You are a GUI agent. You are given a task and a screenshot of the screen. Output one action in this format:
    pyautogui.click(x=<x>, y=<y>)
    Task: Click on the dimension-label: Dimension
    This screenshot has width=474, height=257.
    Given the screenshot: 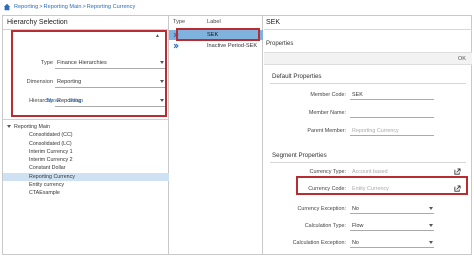 What is the action you would take?
    pyautogui.click(x=39, y=82)
    